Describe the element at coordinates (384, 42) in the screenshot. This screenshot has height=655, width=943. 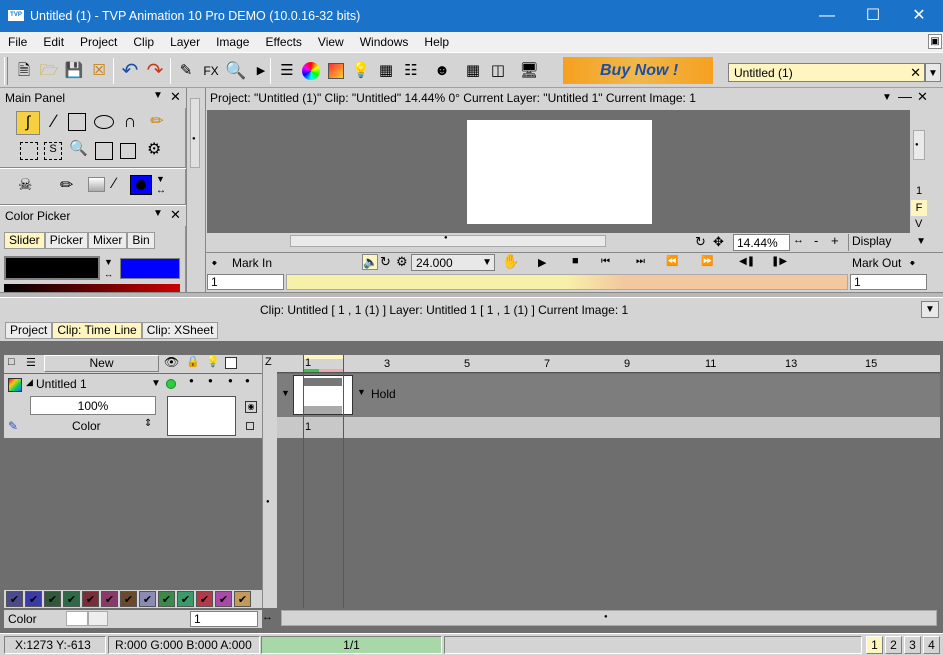
I see `menu-windows: Windows` at that location.